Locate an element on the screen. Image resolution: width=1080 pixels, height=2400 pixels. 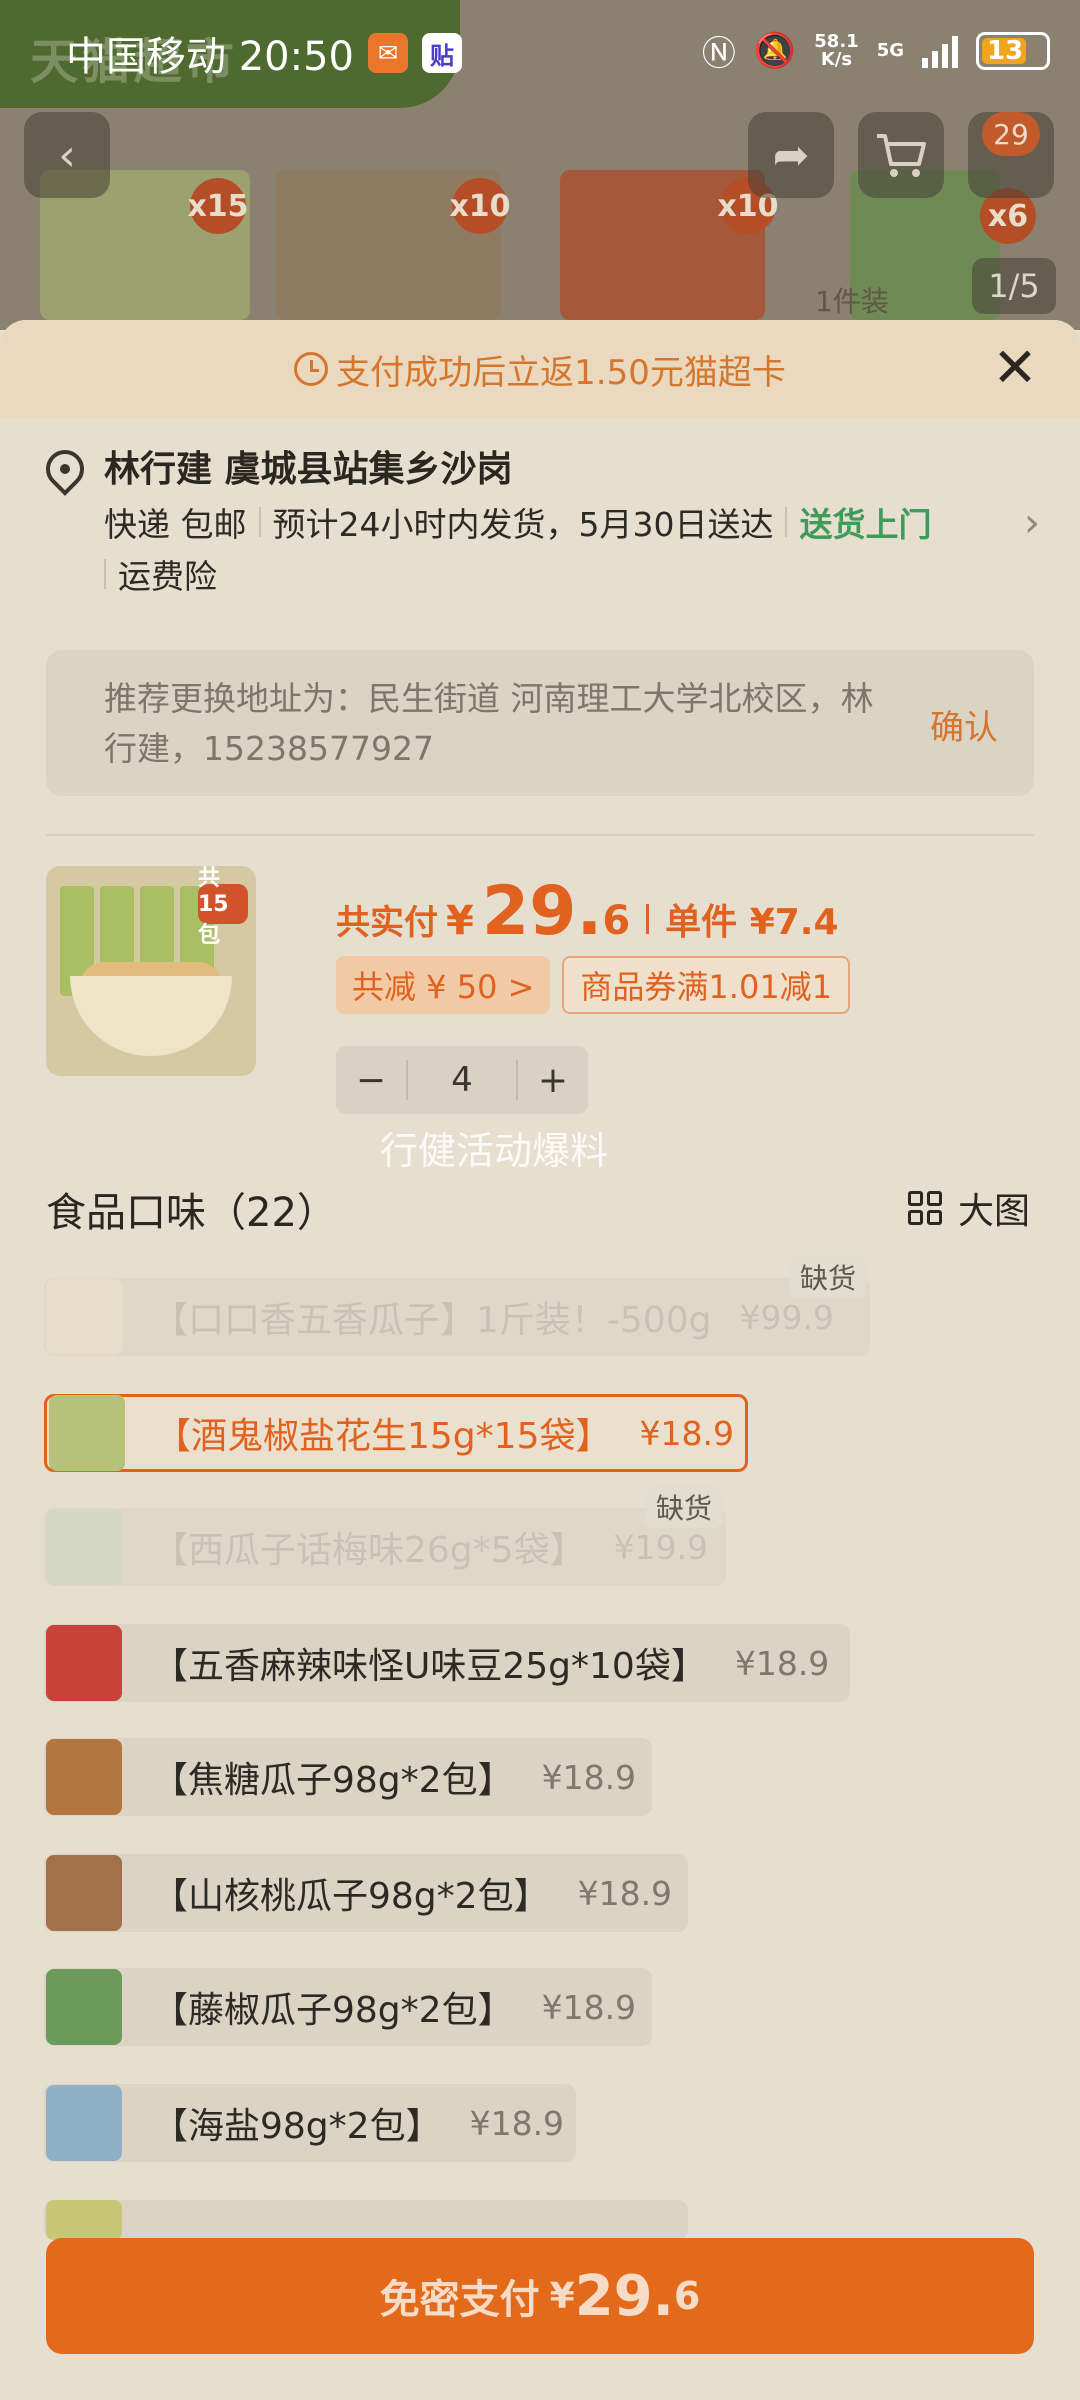
flavor-name: 【焦糖瓜子98g*2包】 is located at coordinates (333, 1780).